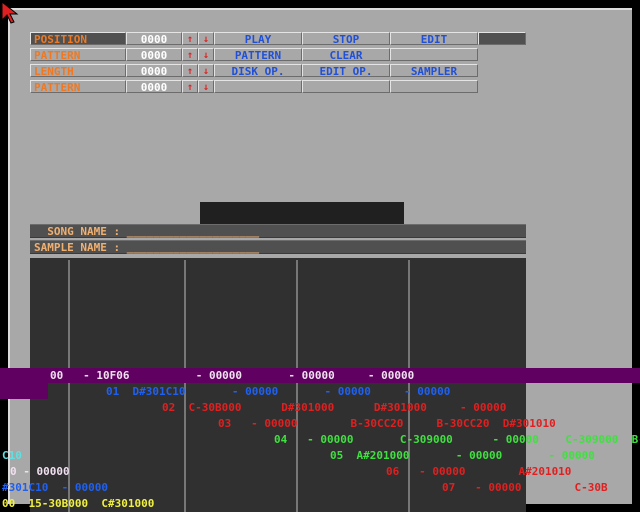 This screenshot has width=640, height=512. I want to click on pattern-row: 06 - 00000 A#201010, so click(479, 471).